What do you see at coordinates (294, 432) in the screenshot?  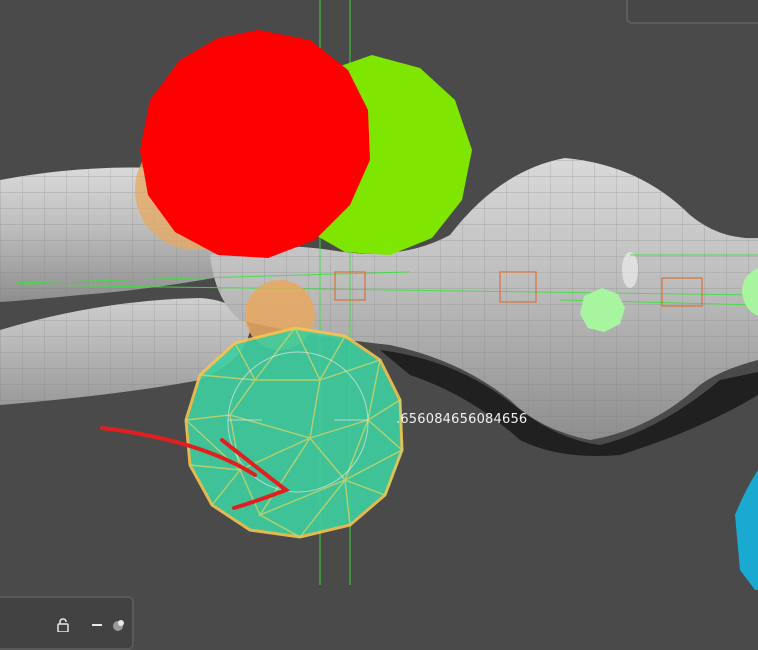 I see `selected-icosphere` at bounding box center [294, 432].